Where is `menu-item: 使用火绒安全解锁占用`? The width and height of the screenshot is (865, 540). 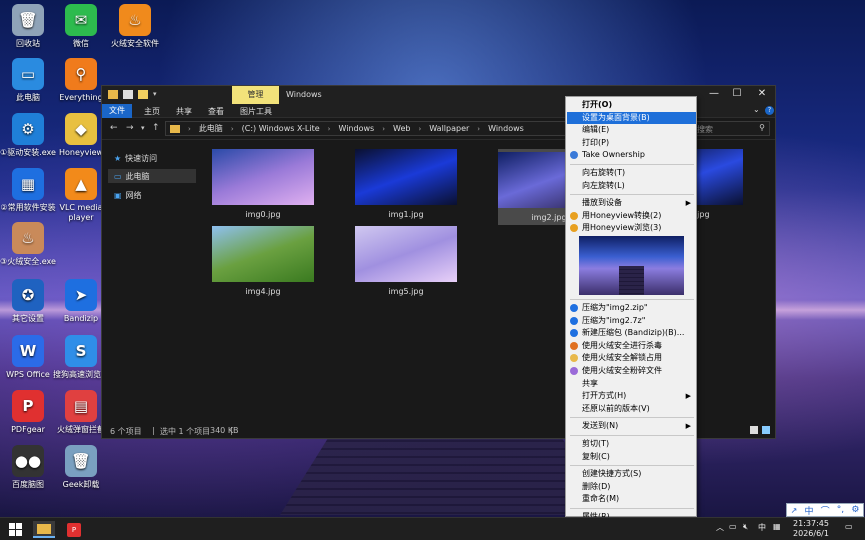 menu-item: 使用火绒安全解锁占用 is located at coordinates (631, 358).